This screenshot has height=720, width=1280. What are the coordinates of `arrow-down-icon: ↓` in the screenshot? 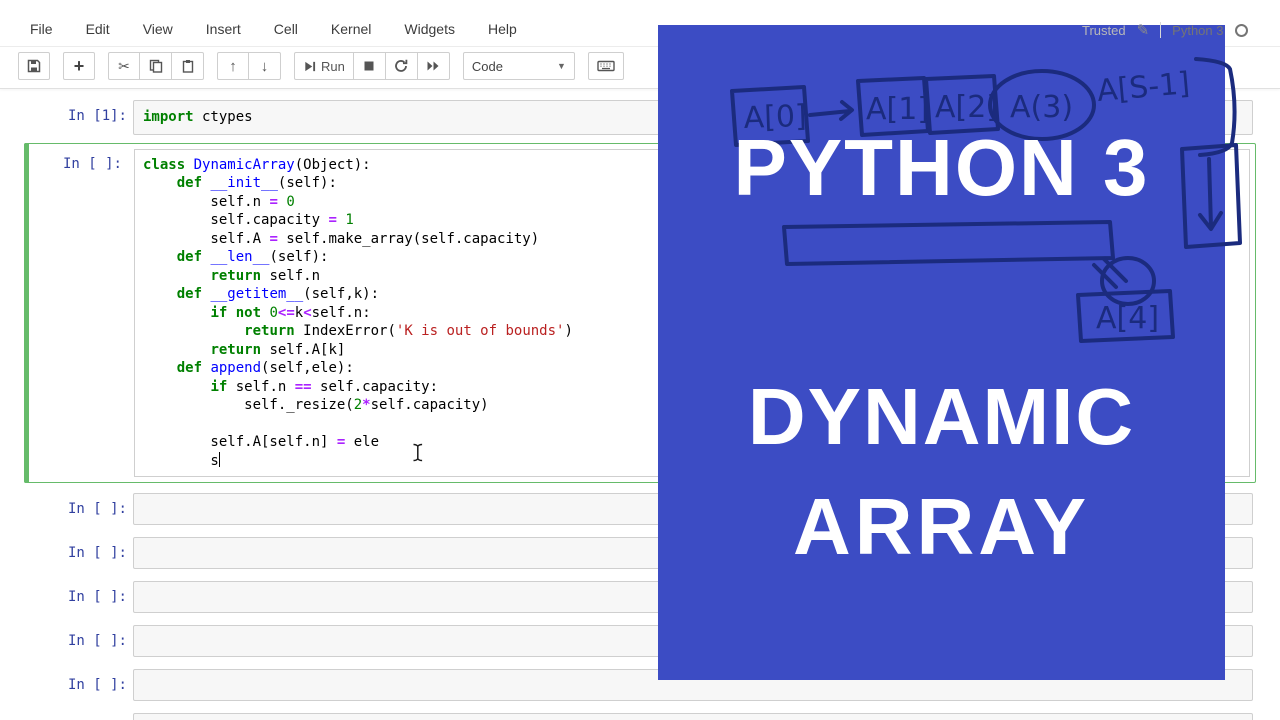 It's located at (264, 66).